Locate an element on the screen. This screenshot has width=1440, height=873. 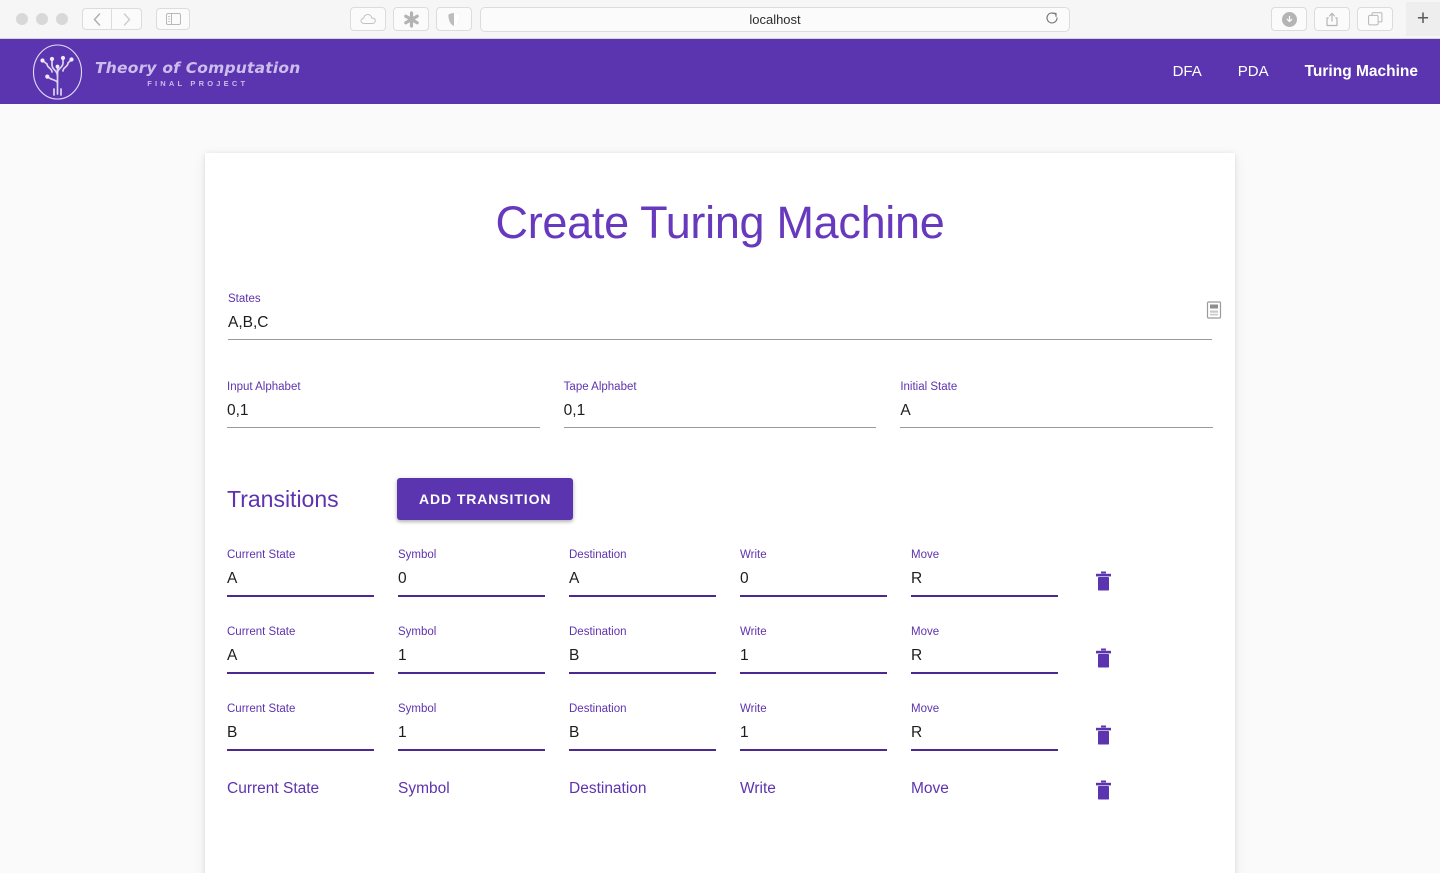
destination-field: Destination A is located at coordinates (642, 573).